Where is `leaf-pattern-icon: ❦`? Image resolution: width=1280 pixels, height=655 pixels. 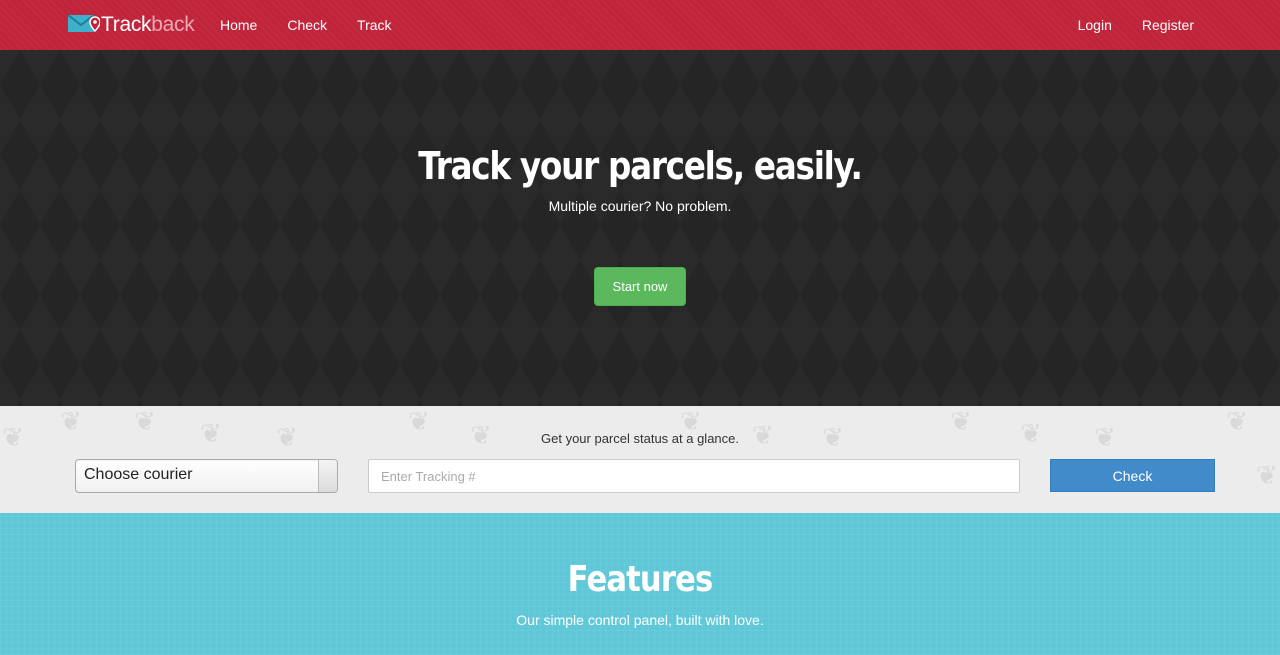
leaf-pattern-icon: ❦ is located at coordinates (1267, 475).